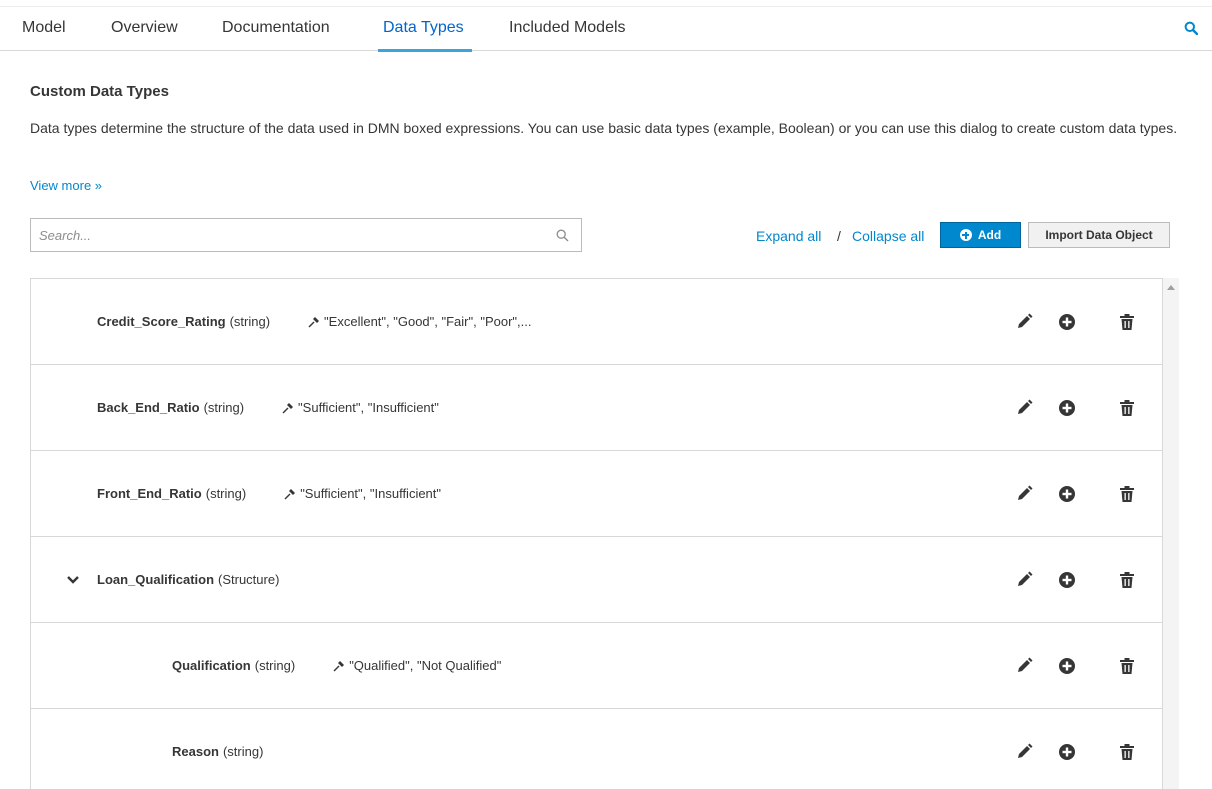 The image size is (1212, 789). What do you see at coordinates (567, 28) in the screenshot?
I see `tab-included-models: Included Models` at bounding box center [567, 28].